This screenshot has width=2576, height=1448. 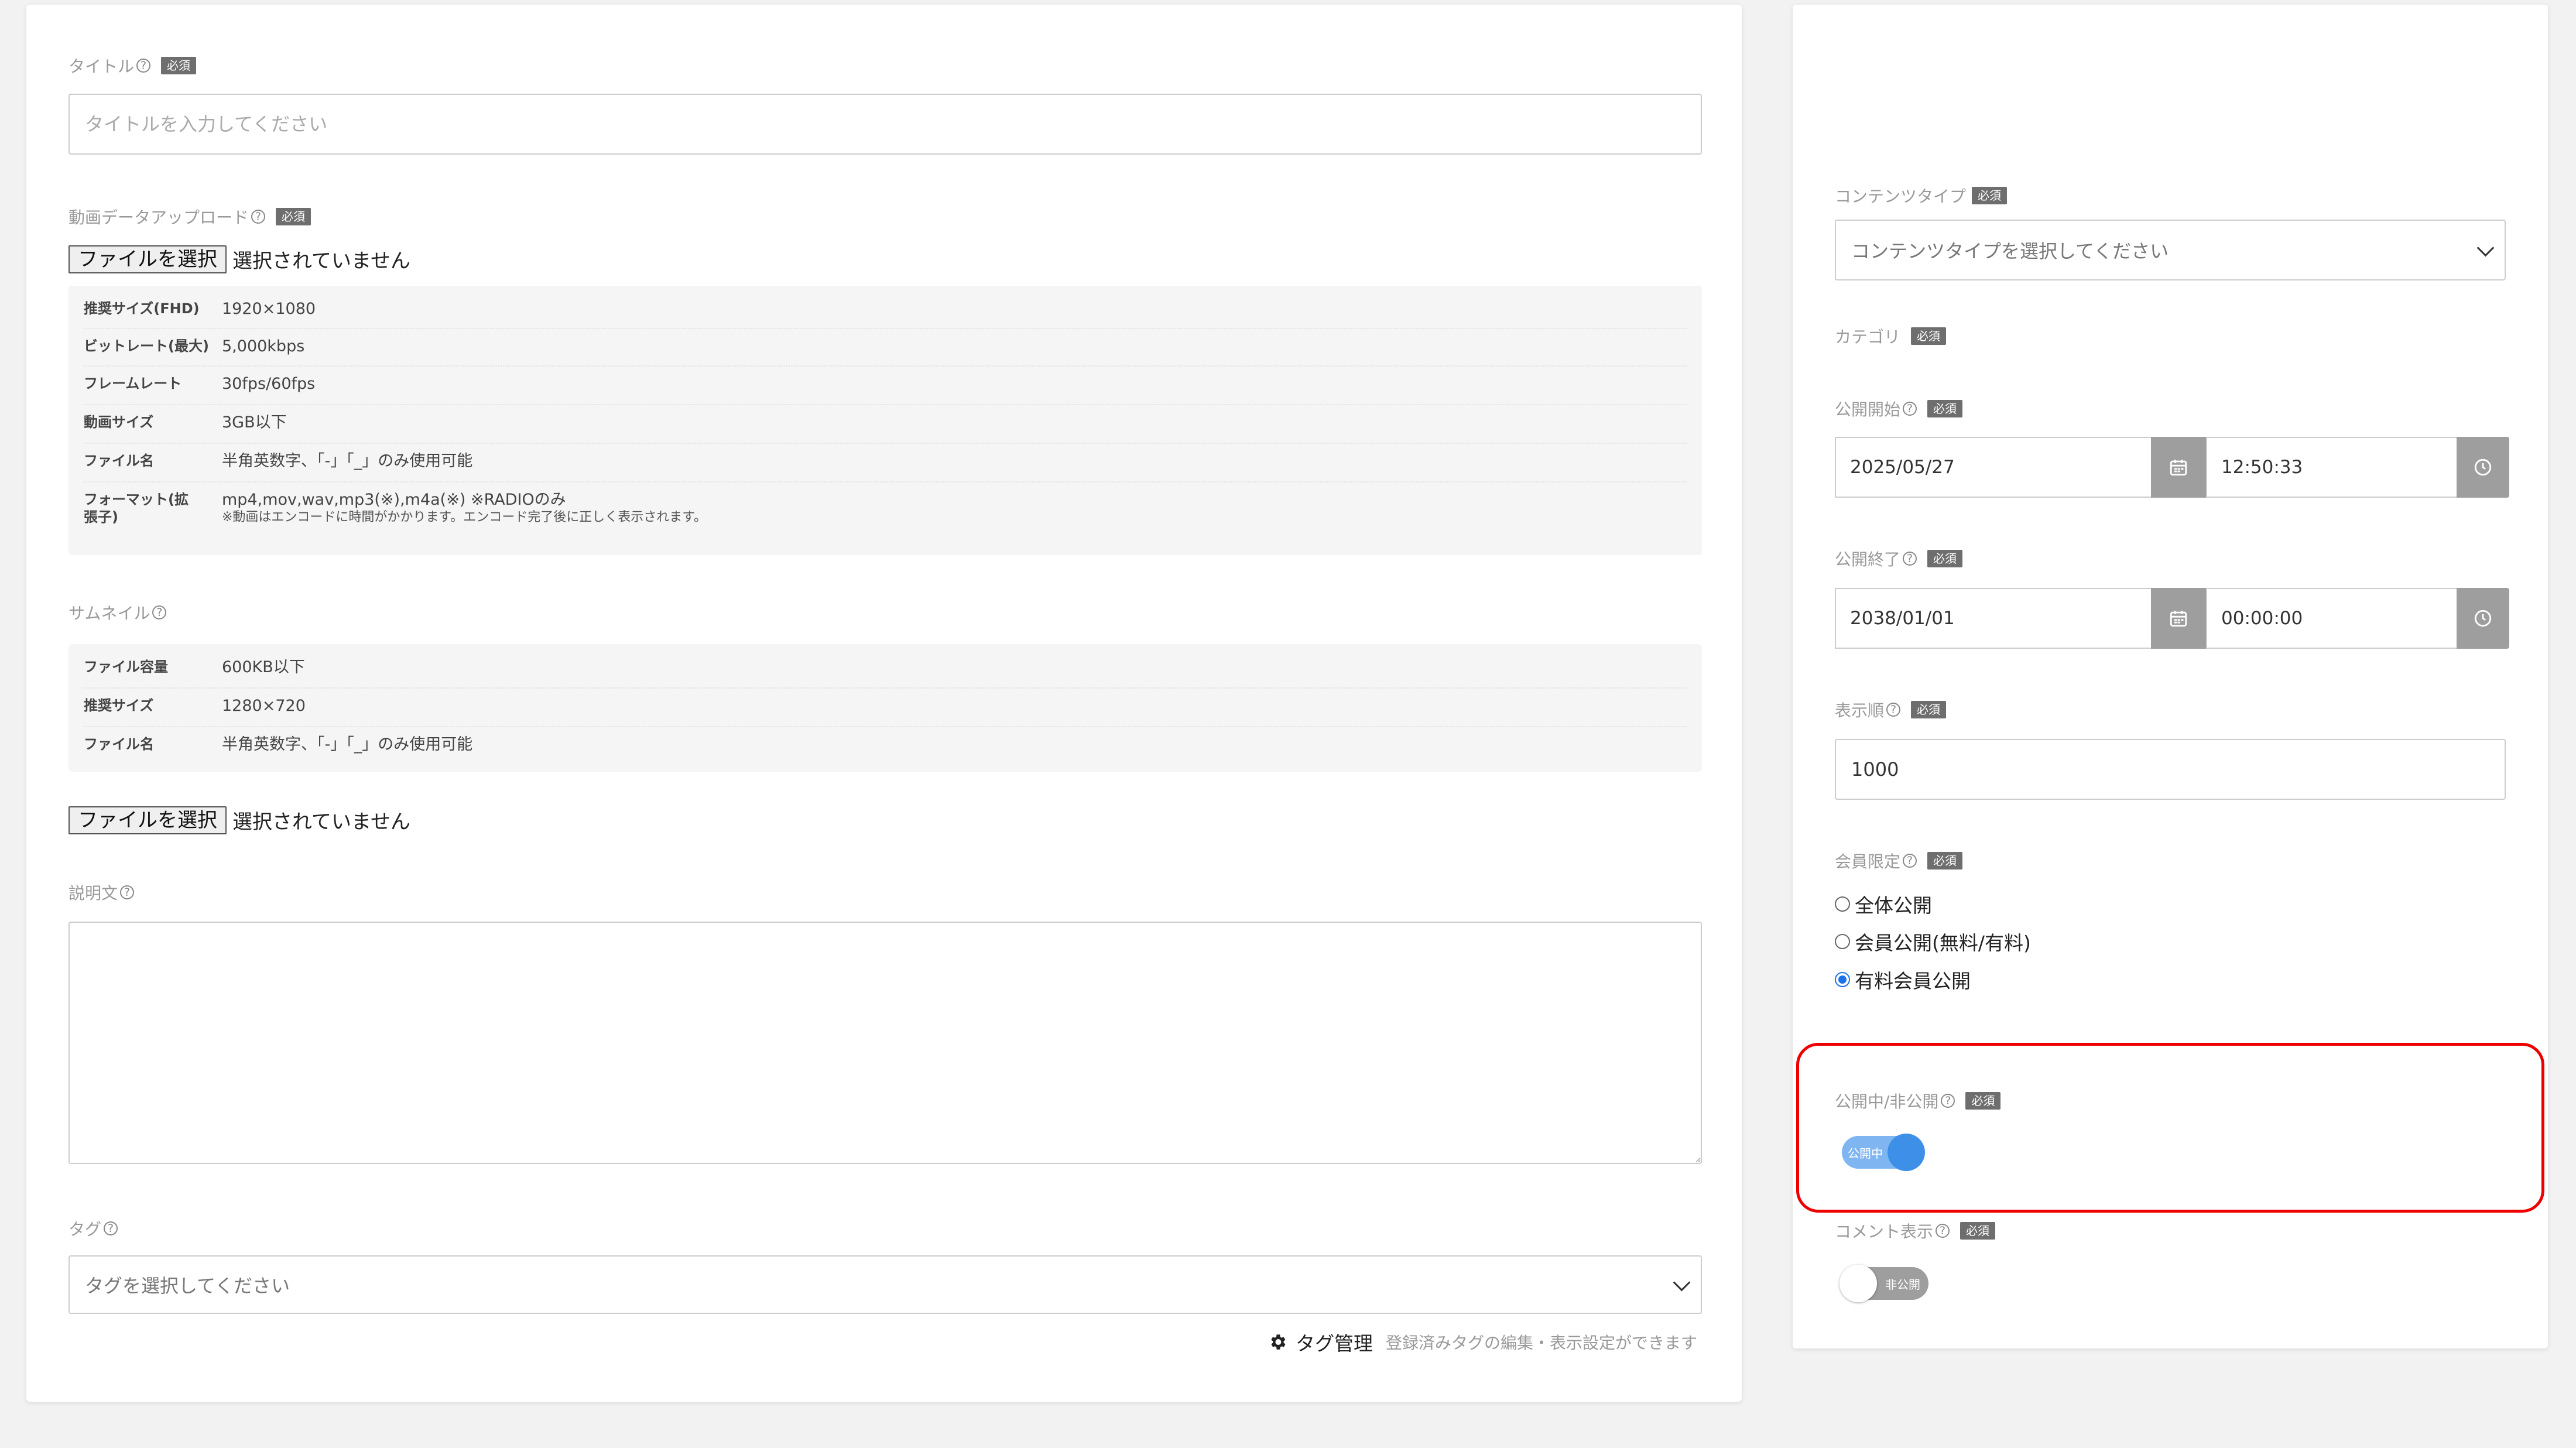 I want to click on publish-start-date-input: 2025/05/27, so click(x=1993, y=467).